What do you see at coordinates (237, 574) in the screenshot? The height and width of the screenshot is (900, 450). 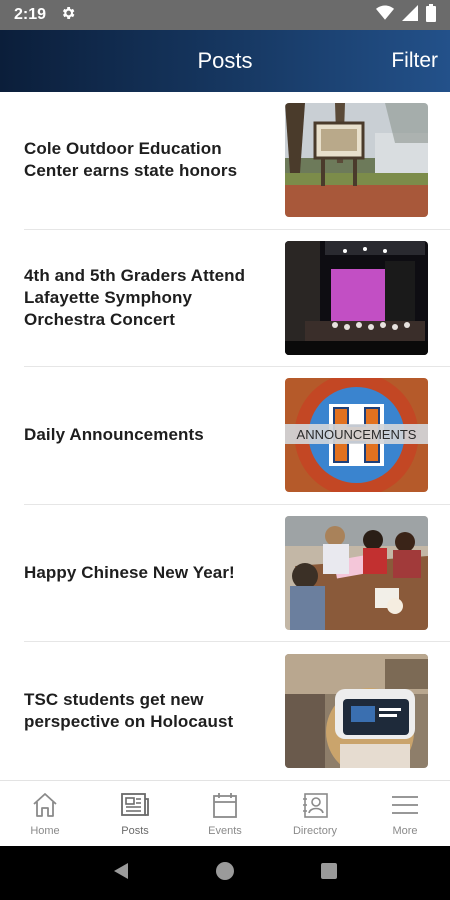 I see `post-item: Happy Chinese New Year!` at bounding box center [237, 574].